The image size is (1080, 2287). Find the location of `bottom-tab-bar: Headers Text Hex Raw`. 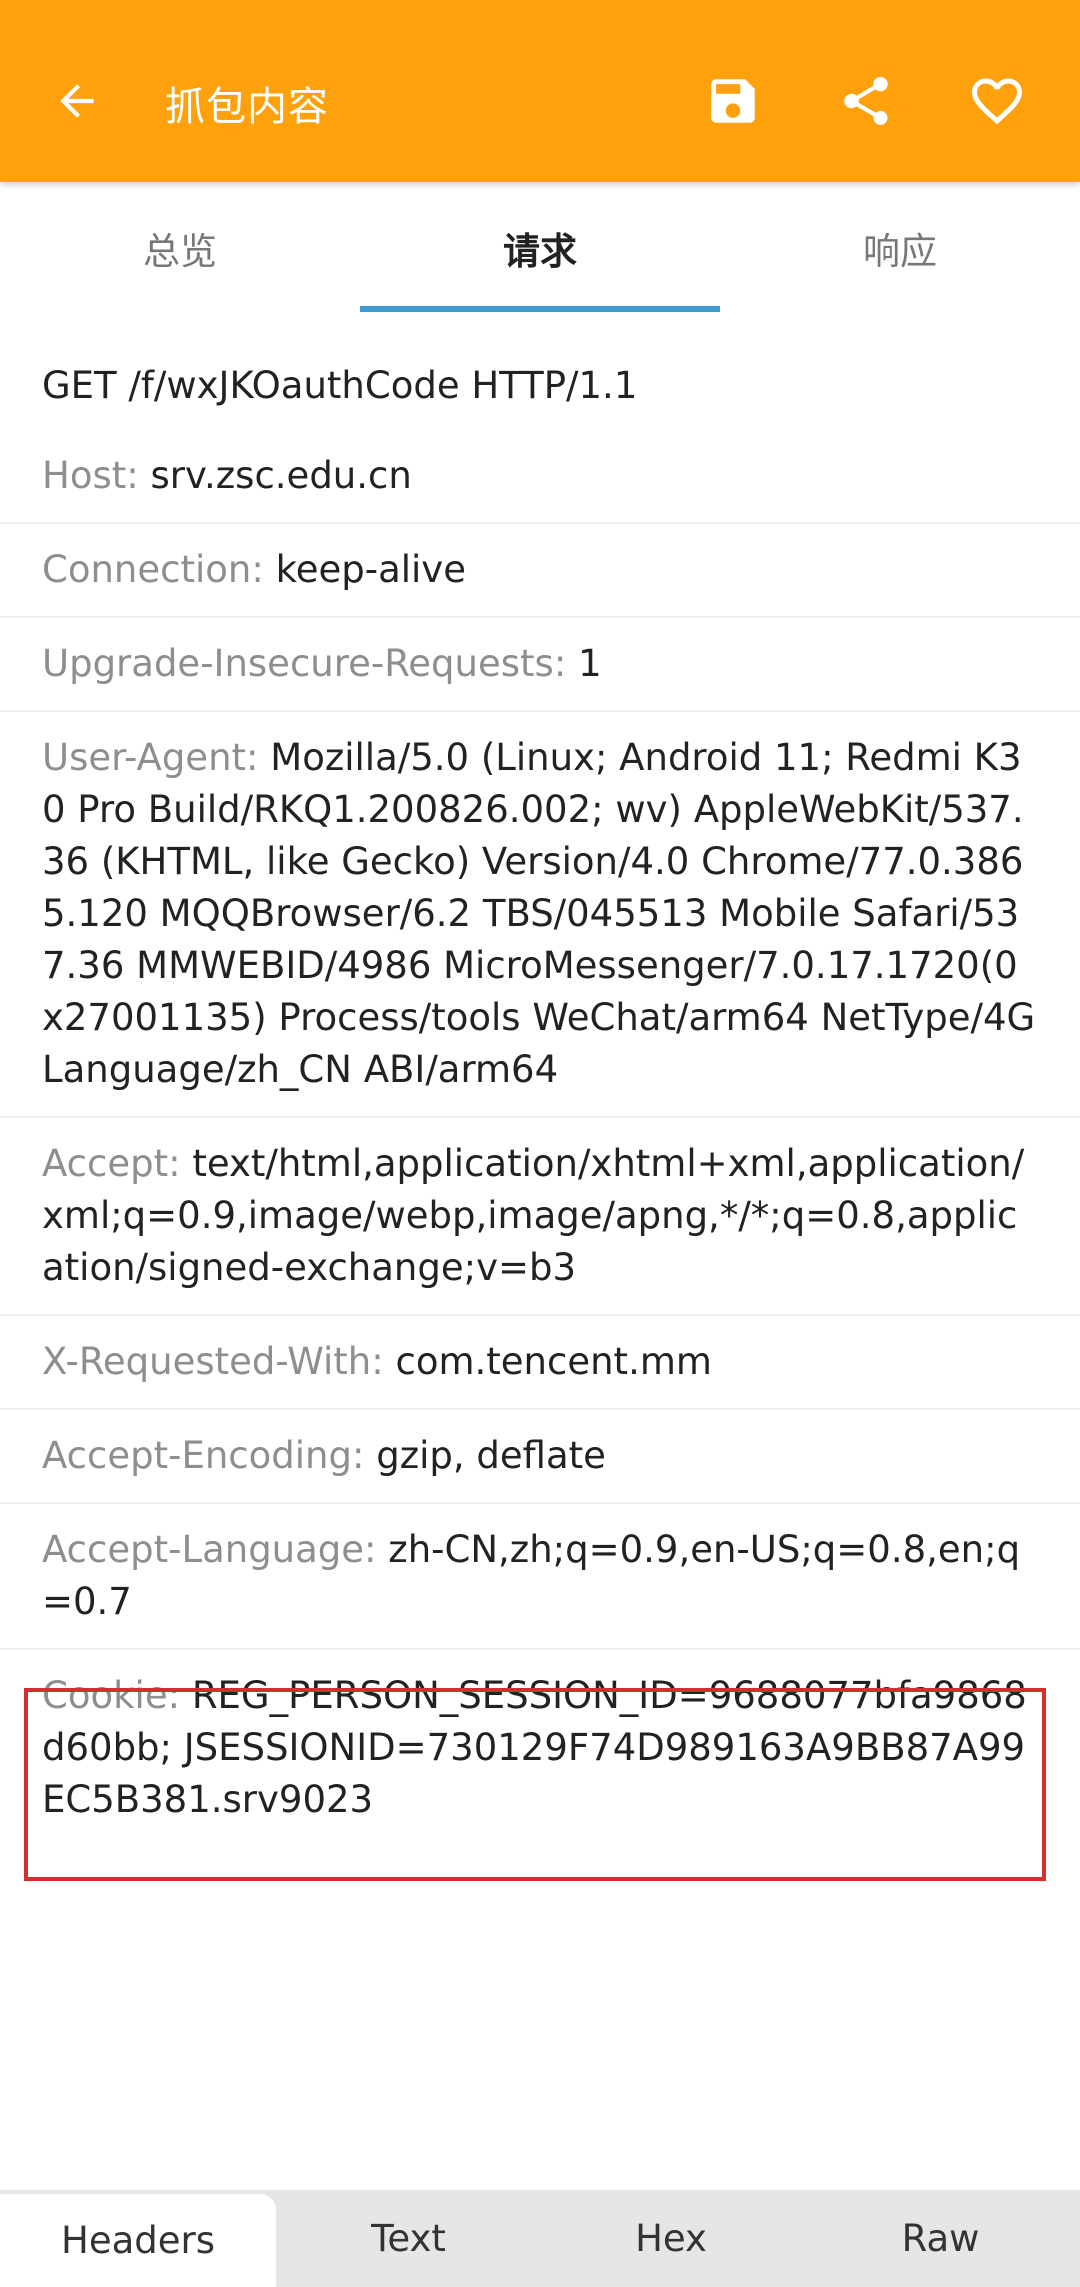

bottom-tab-bar: Headers Text Hex Raw is located at coordinates (540, 2238).